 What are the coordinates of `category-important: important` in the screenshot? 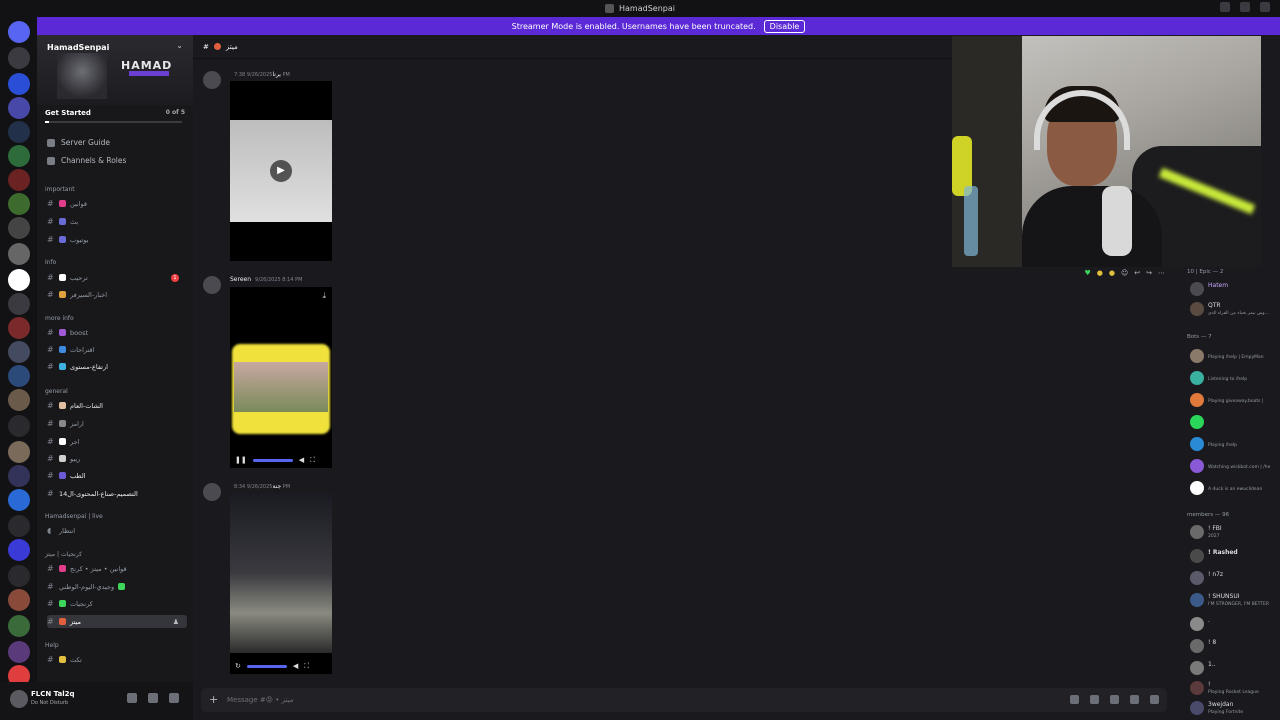 It's located at (60, 189).